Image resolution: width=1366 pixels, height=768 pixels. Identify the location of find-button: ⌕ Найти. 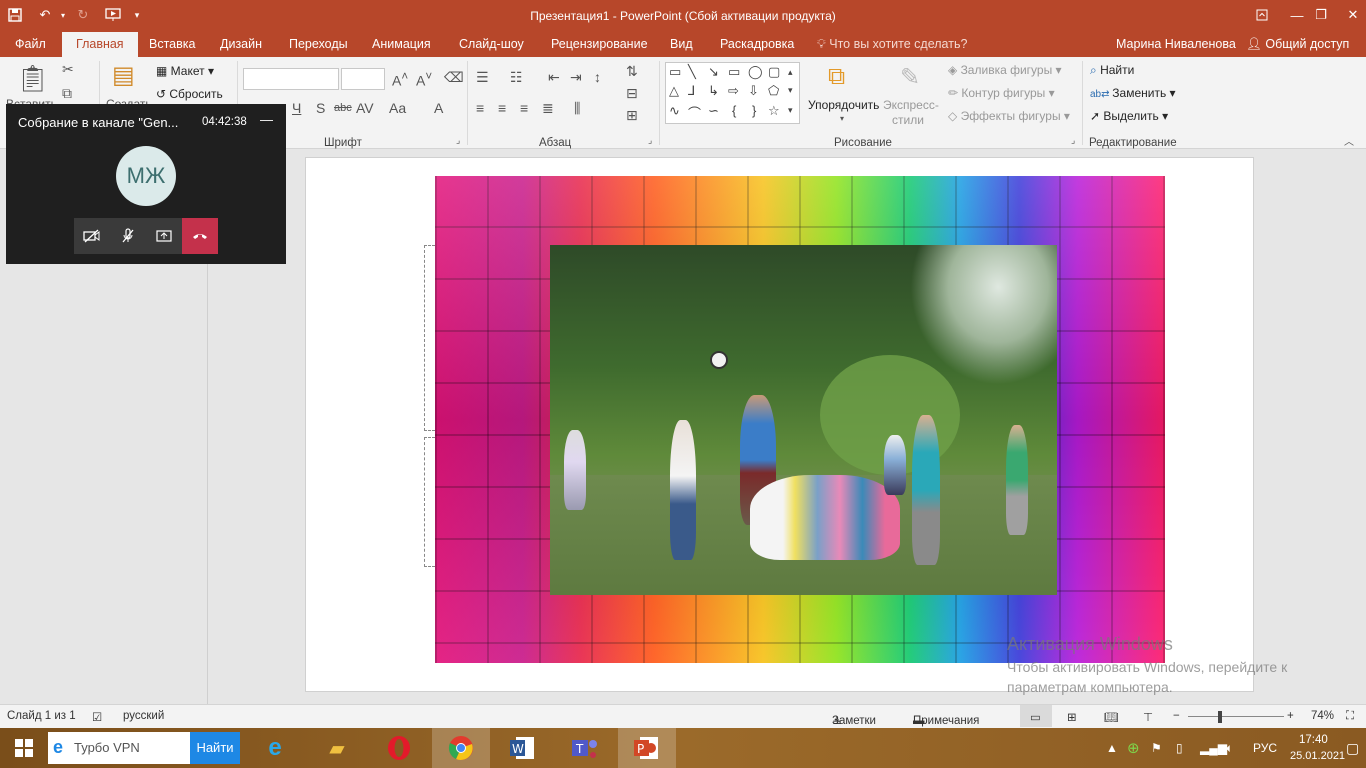
(1112, 70).